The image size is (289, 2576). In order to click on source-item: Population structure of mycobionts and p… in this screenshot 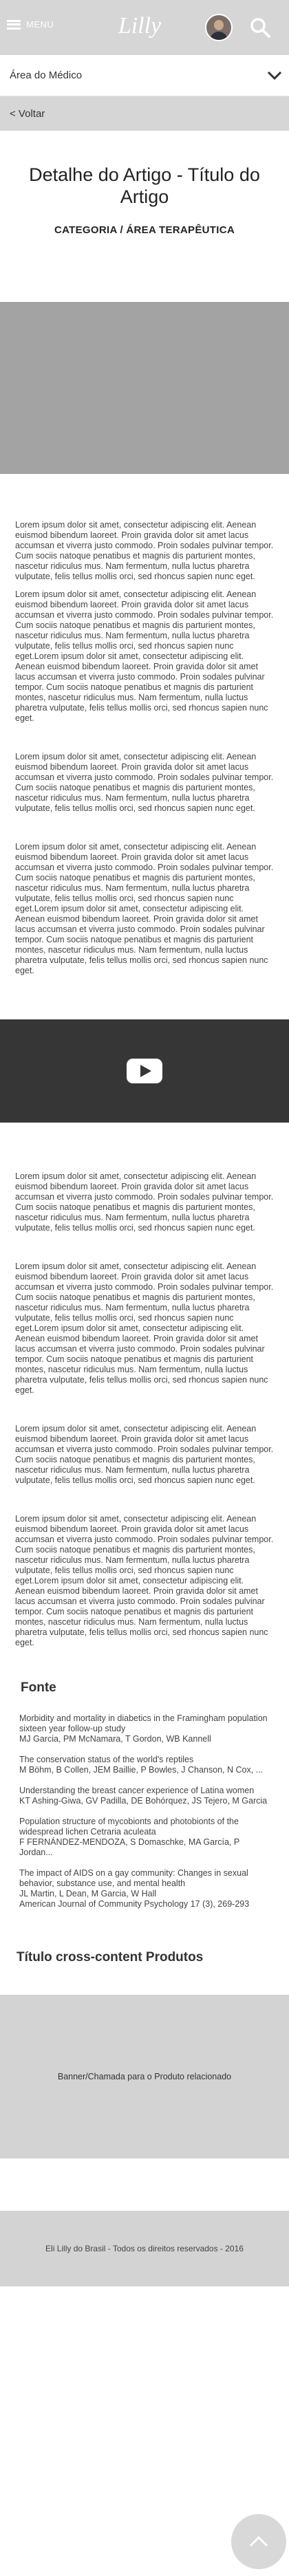, I will do `click(144, 1837)`.